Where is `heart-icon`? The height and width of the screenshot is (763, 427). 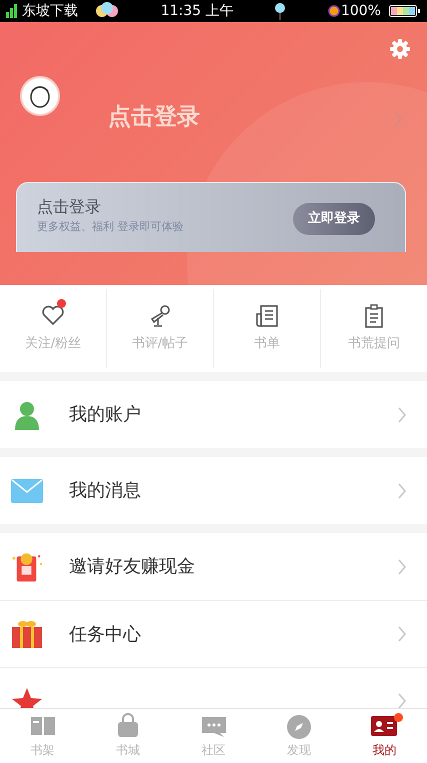
heart-icon is located at coordinates (53, 316).